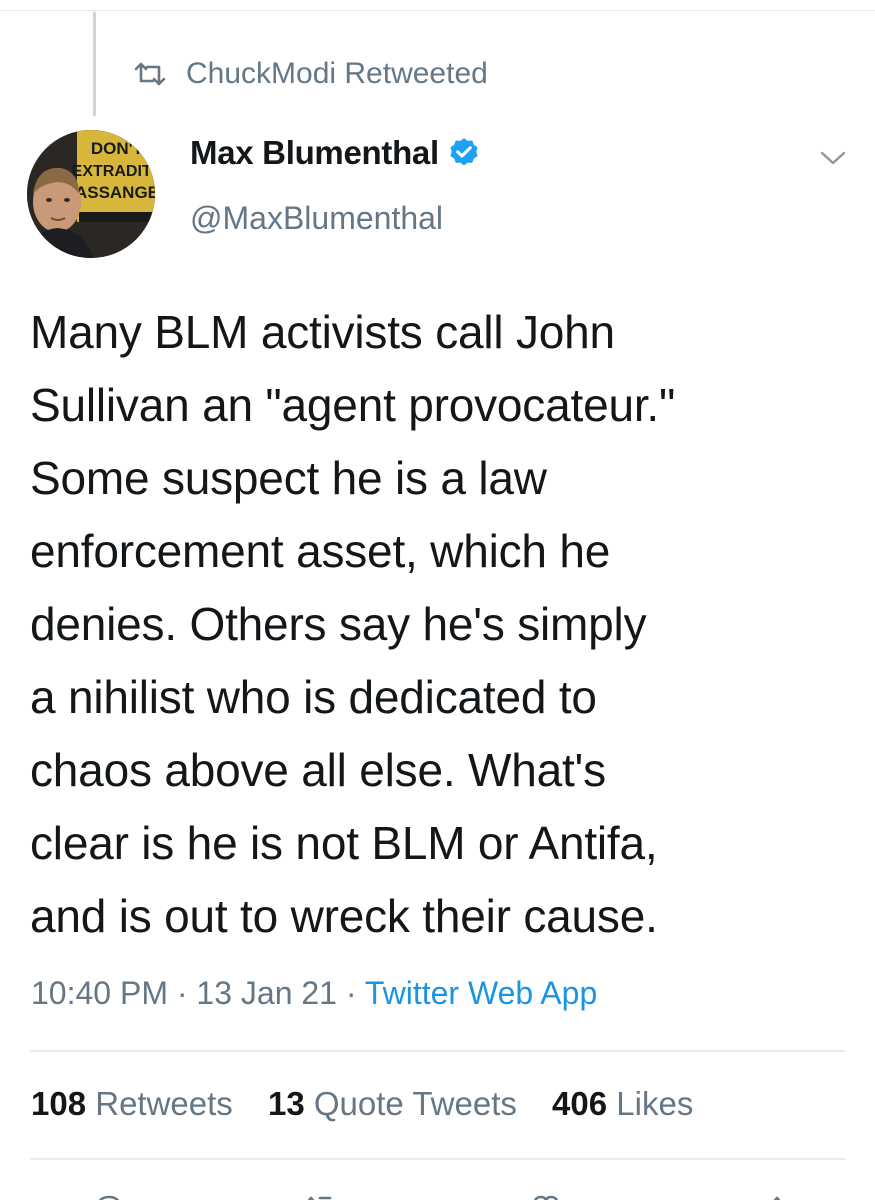  What do you see at coordinates (481, 993) in the screenshot?
I see `tweet-source-link: Twitter Web App` at bounding box center [481, 993].